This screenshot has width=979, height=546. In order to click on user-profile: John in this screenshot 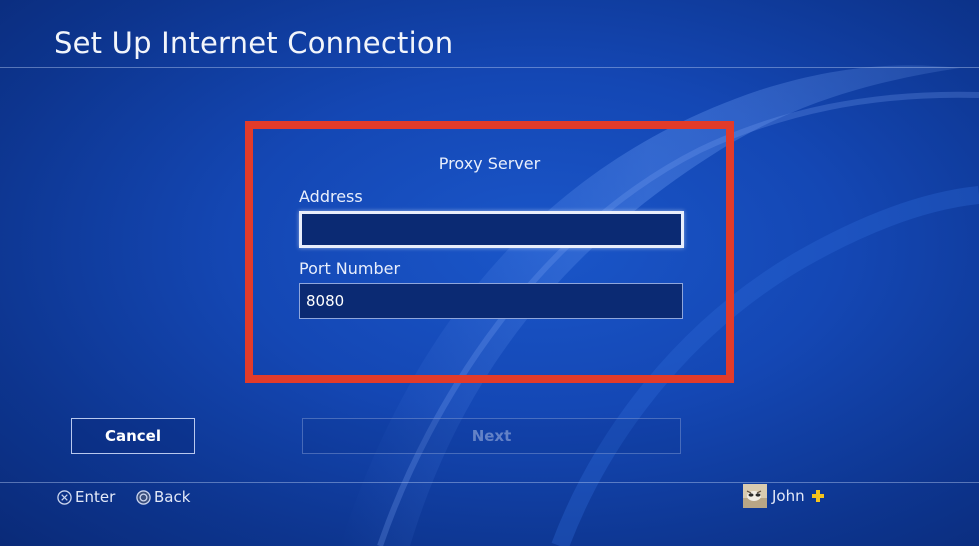, I will do `click(784, 496)`.